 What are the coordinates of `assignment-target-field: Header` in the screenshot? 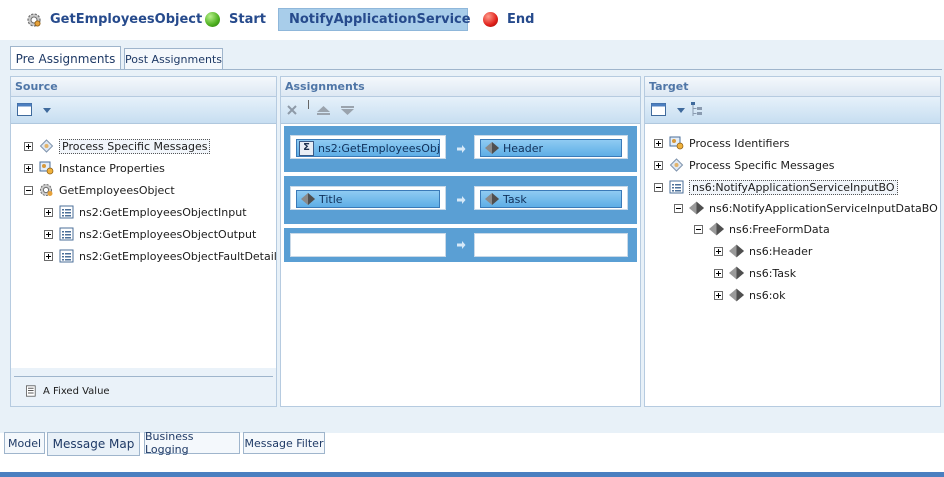 It's located at (551, 147).